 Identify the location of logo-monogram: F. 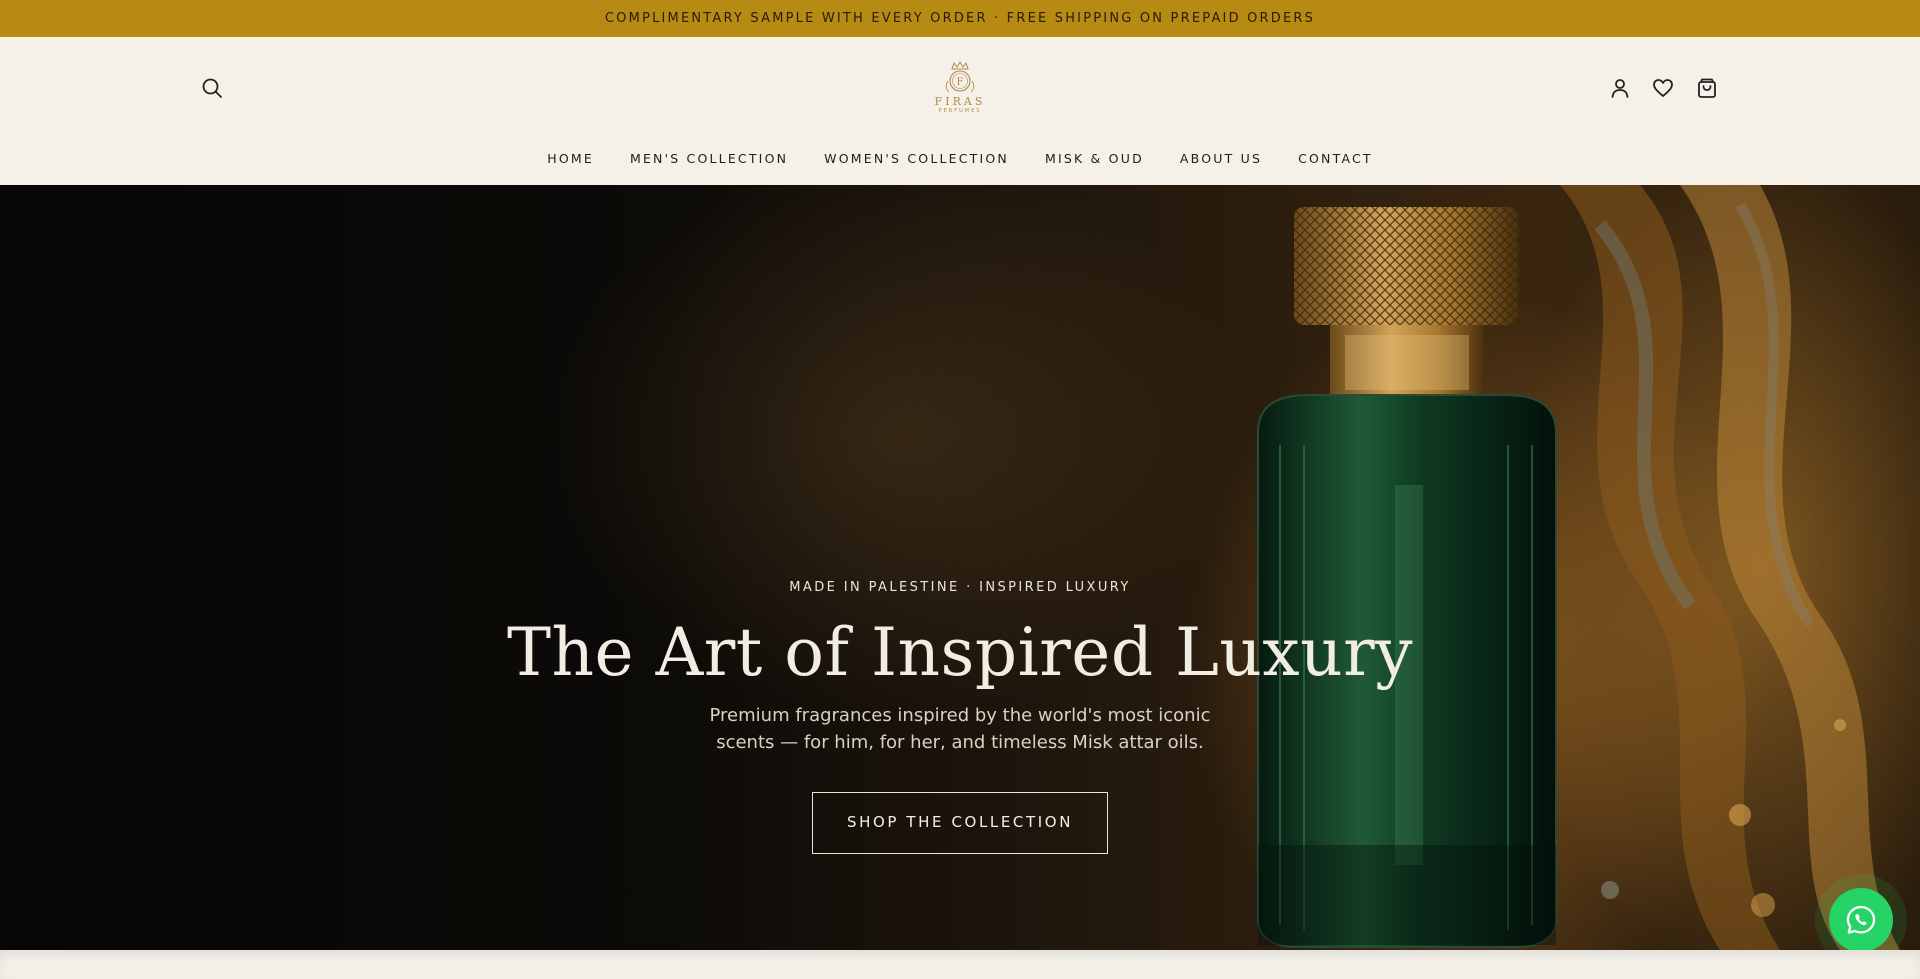
(960, 82).